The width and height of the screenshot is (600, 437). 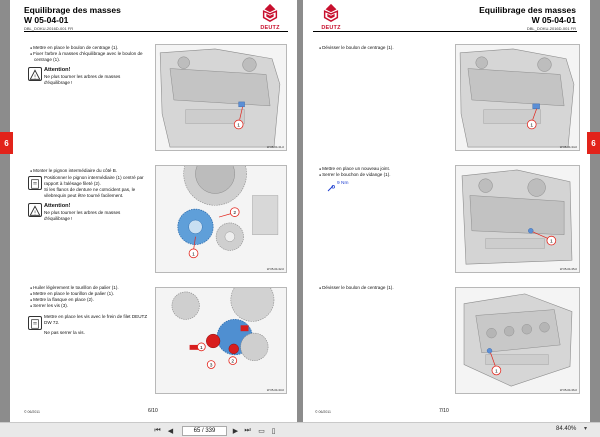 I want to click on crankcase-illustration: 1, so click(x=517, y=340).